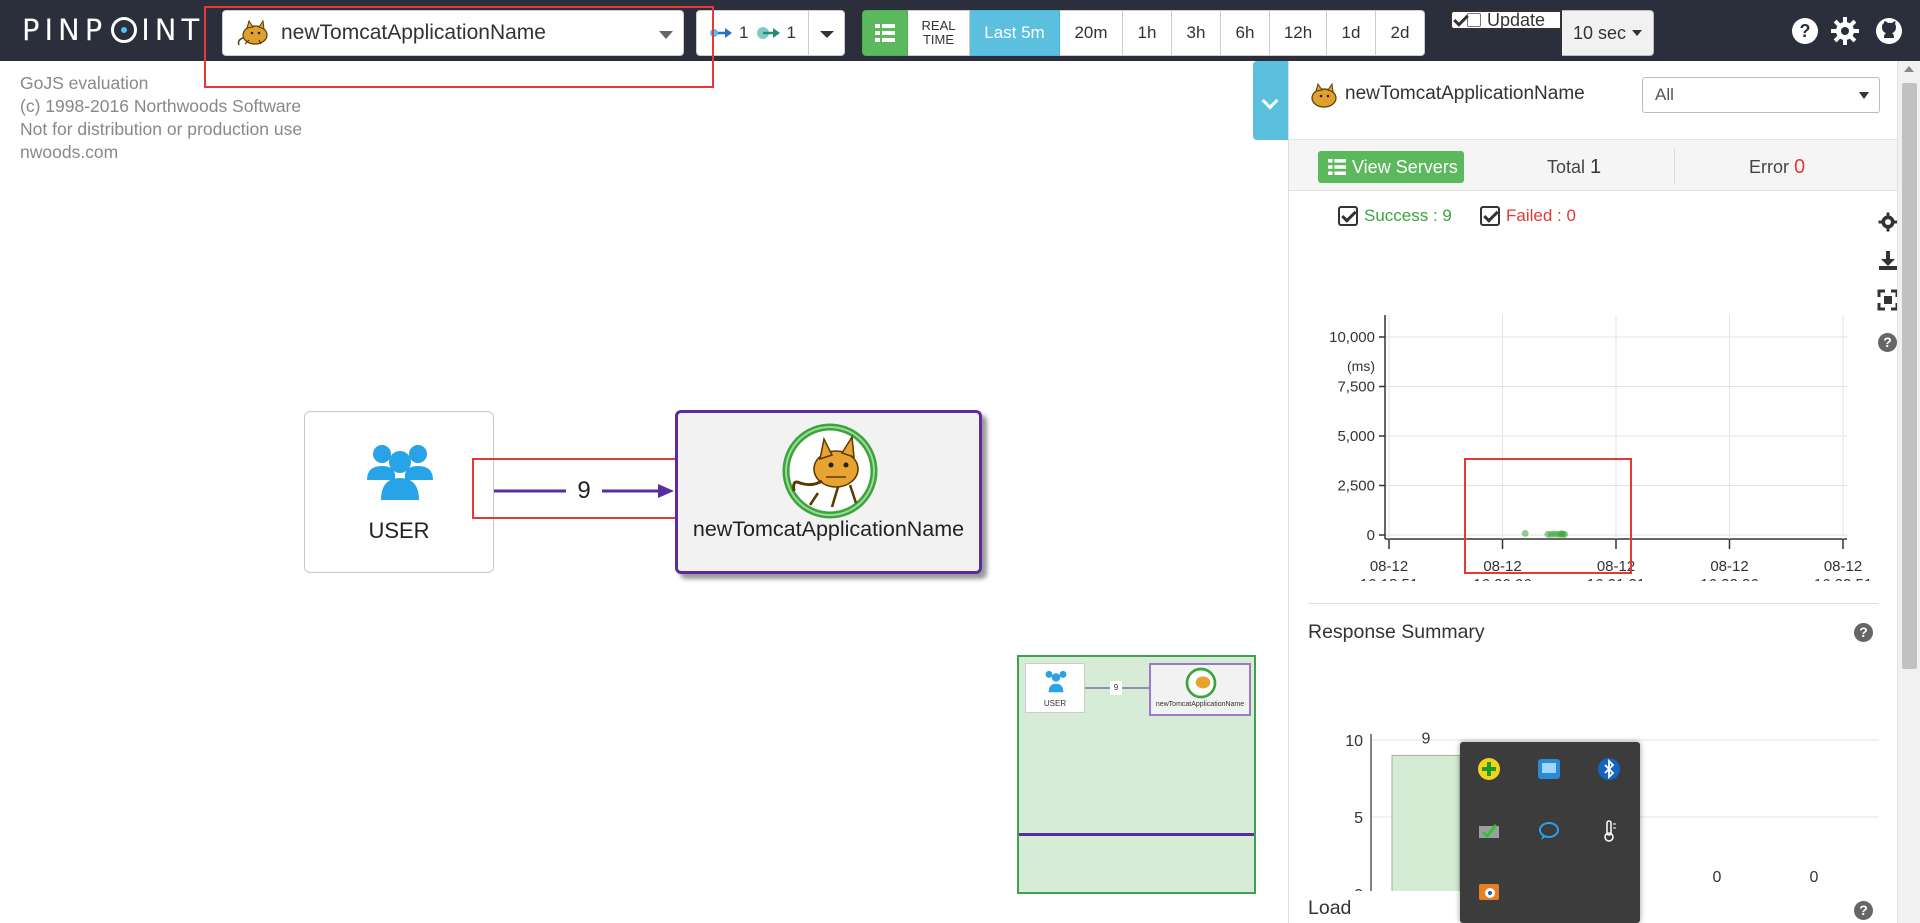 The width and height of the screenshot is (1920, 923). I want to click on range-6h: 6h, so click(1245, 33).